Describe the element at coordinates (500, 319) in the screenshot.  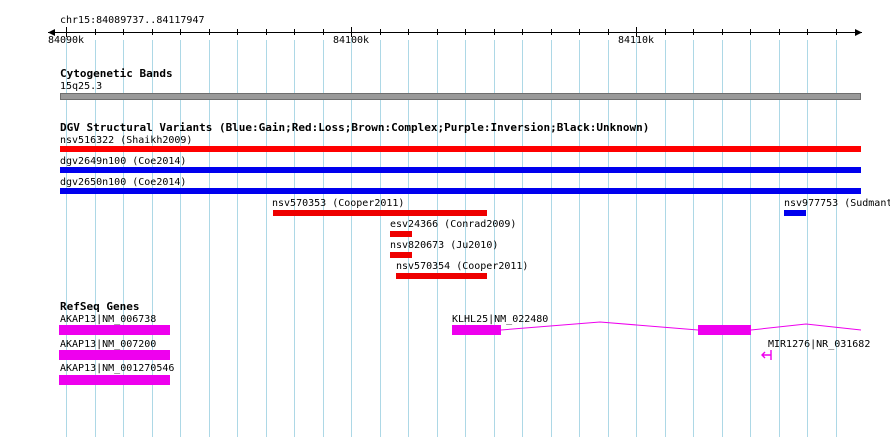
I see `gene-label: KLHL25|NM_022480` at that location.